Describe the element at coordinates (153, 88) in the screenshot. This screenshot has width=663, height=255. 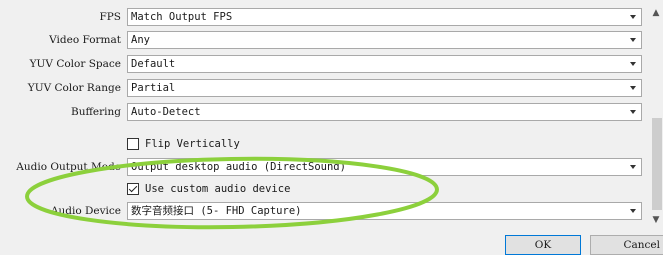
I see `yuv-color-range-value: Partial` at that location.